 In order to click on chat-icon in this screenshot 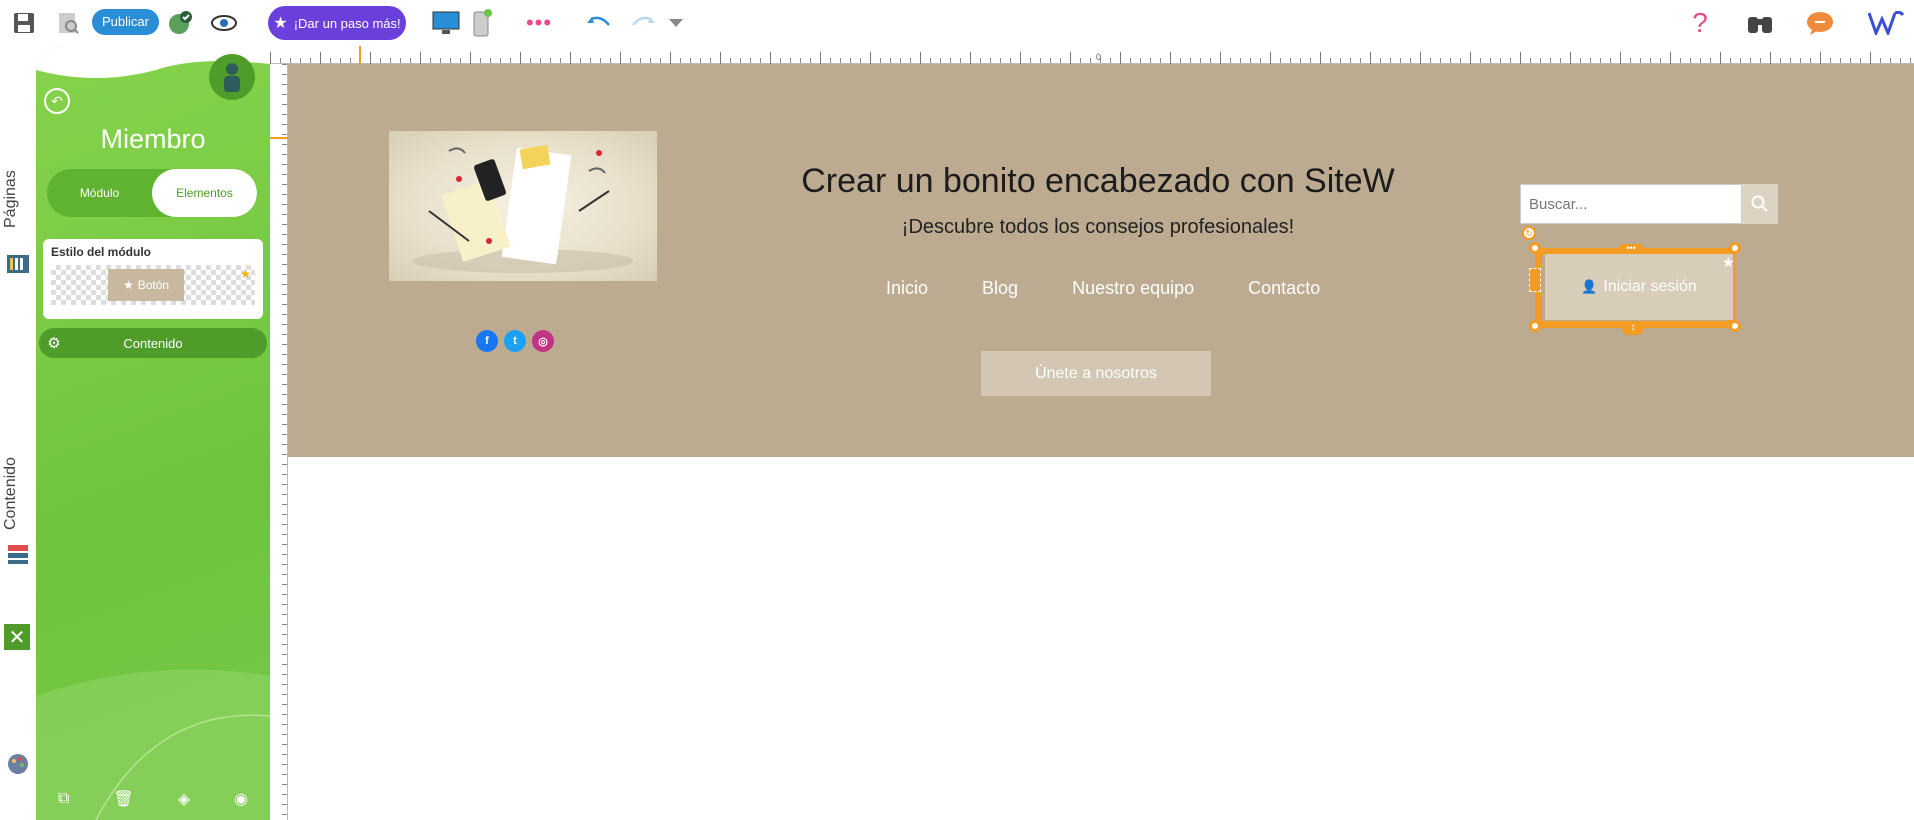, I will do `click(1820, 23)`.